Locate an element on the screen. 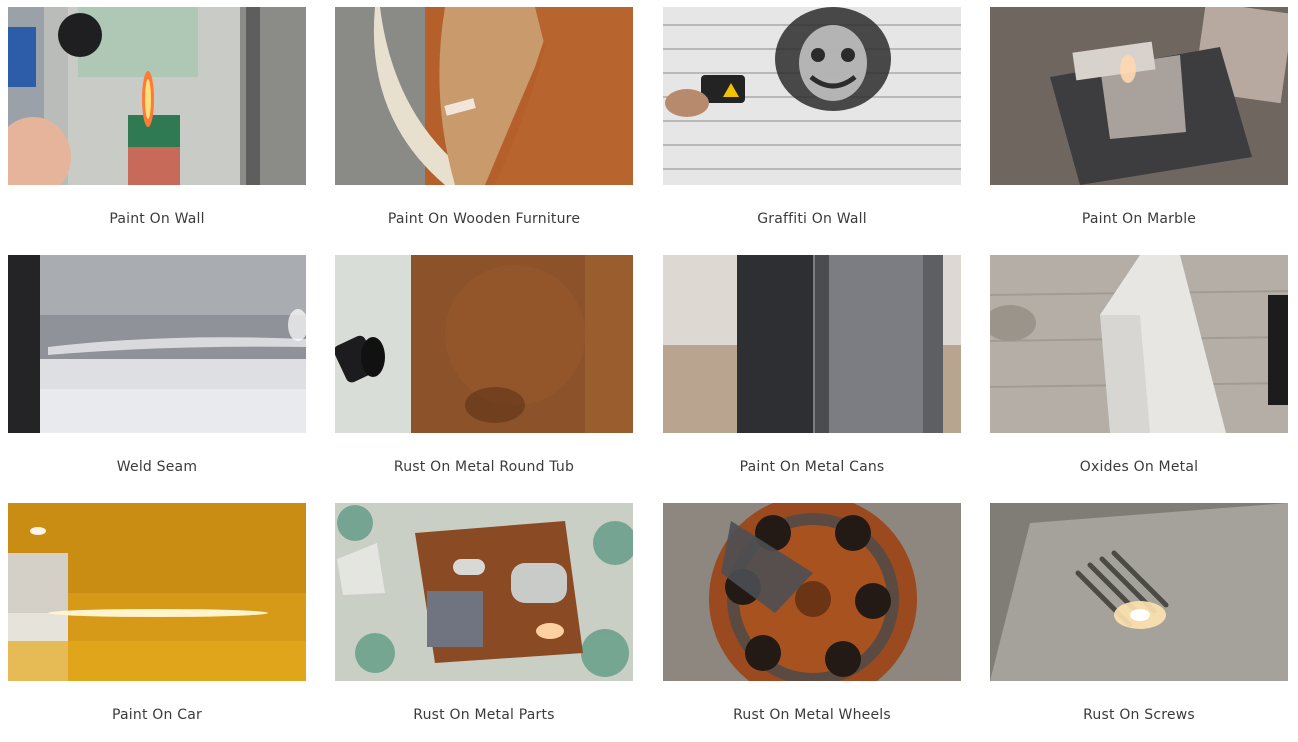 The image size is (1298, 742). gallery-caption: Rust On Metal Round Tub is located at coordinates (484, 467).